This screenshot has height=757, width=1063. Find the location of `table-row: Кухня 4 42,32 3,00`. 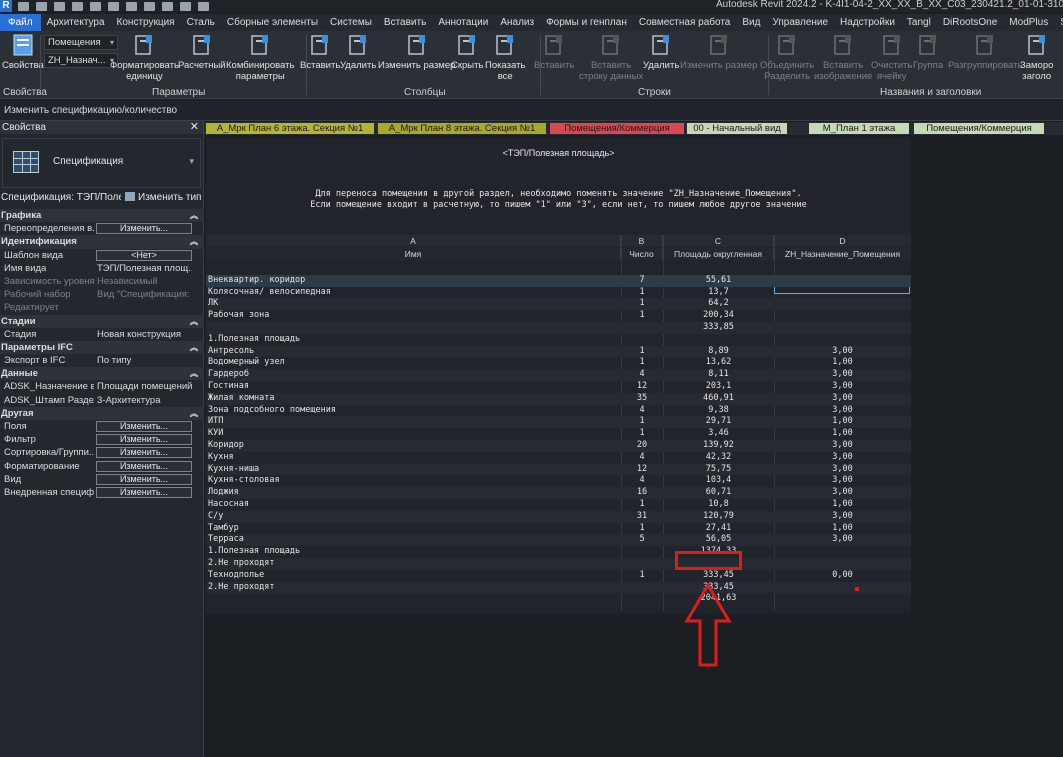

table-row: Кухня 4 42,32 3,00 is located at coordinates (558, 458).